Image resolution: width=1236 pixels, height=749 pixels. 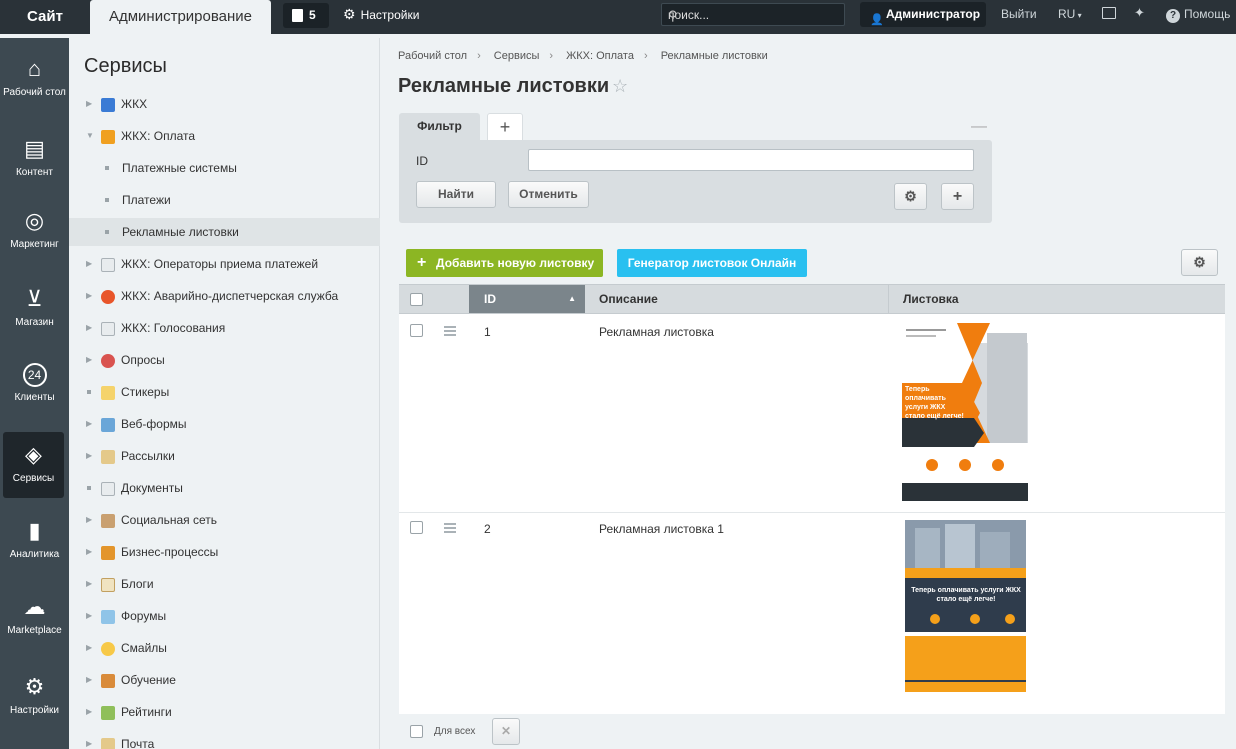 What do you see at coordinates (979, 127) in the screenshot?
I see `minimize-filter-icon: —` at bounding box center [979, 127].